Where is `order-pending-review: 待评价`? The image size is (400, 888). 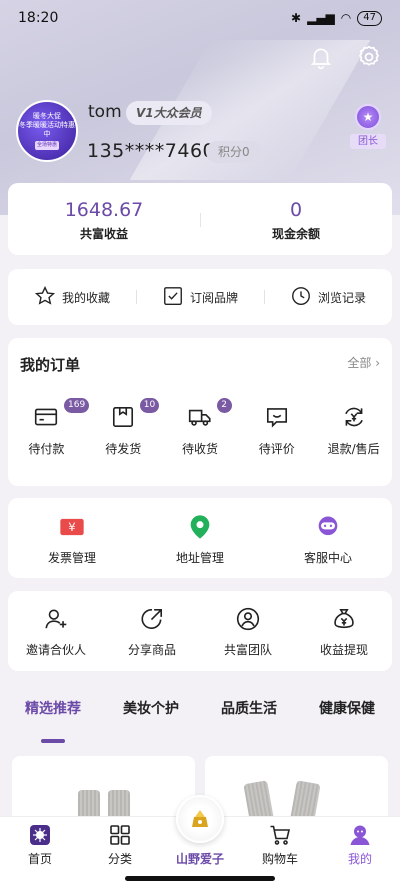 order-pending-review: 待评价 is located at coordinates (276, 430).